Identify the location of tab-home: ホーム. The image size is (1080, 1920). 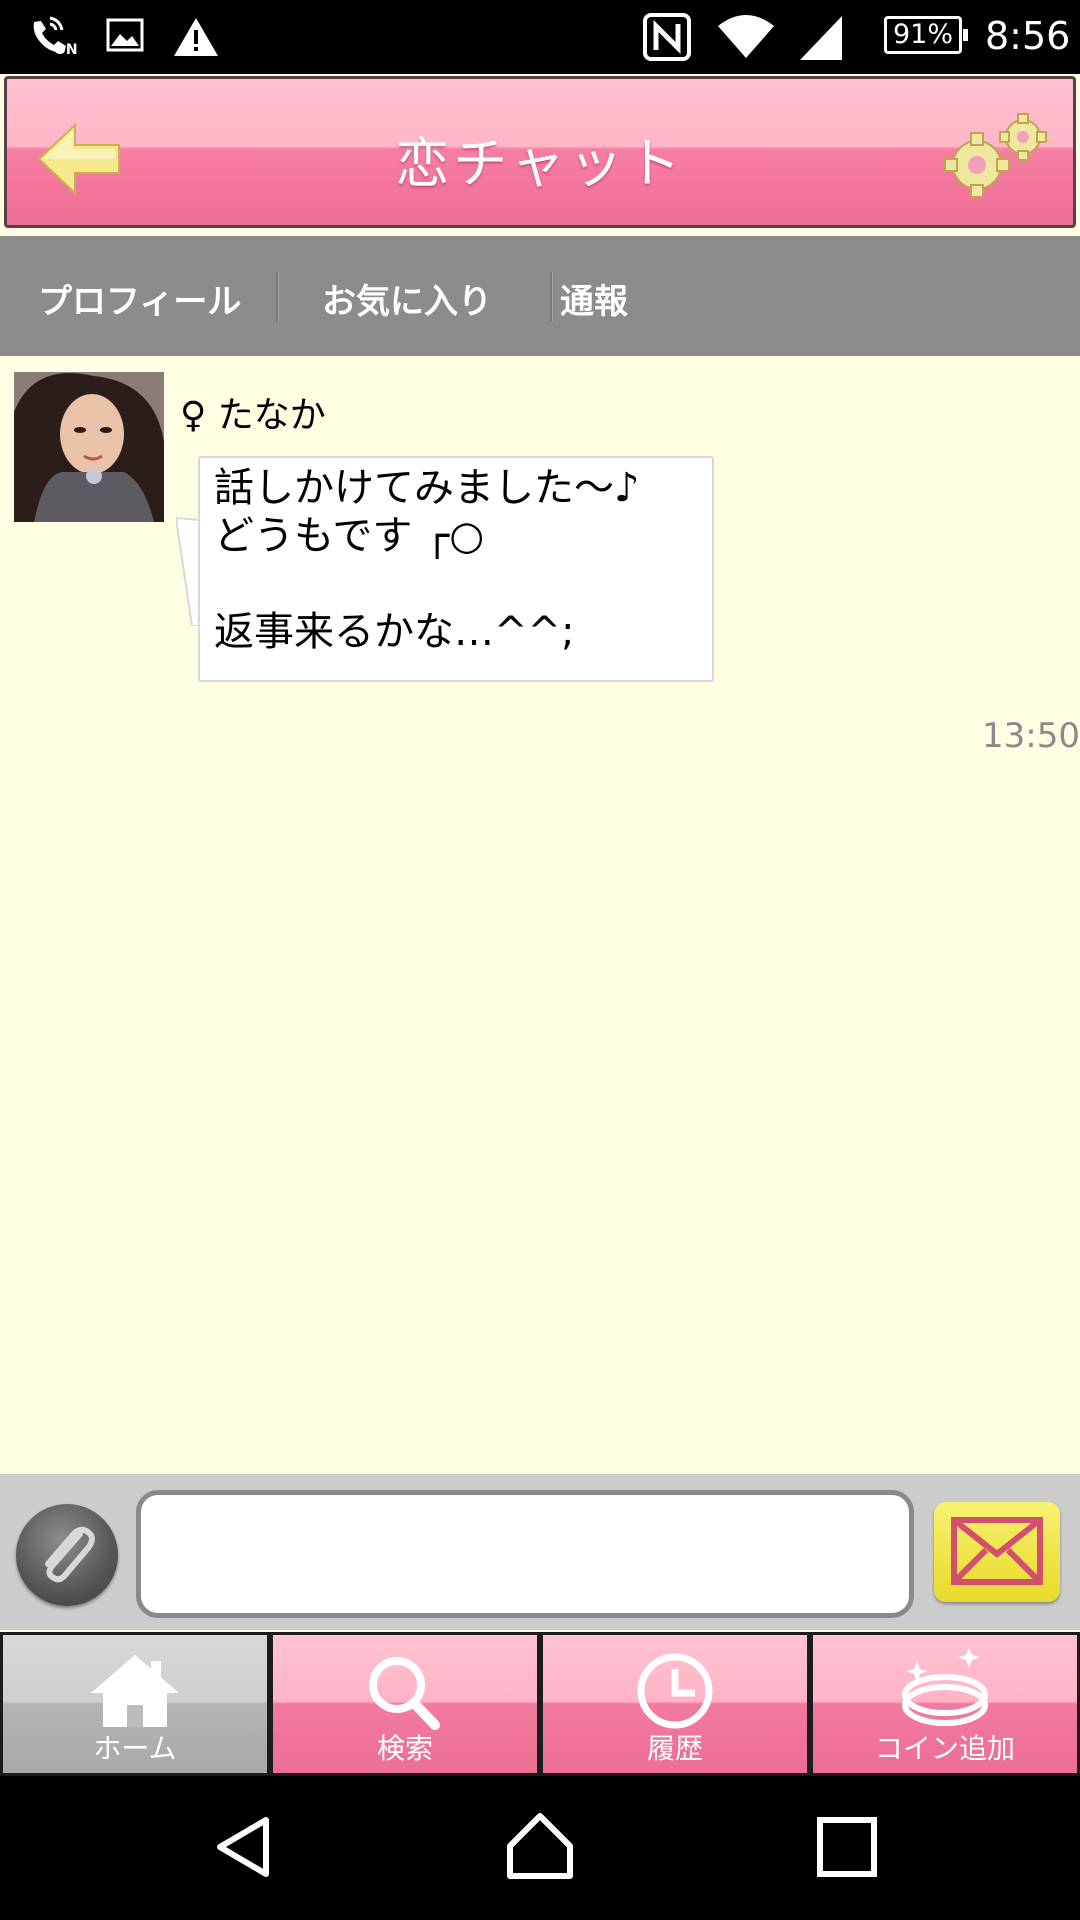
(135, 1704).